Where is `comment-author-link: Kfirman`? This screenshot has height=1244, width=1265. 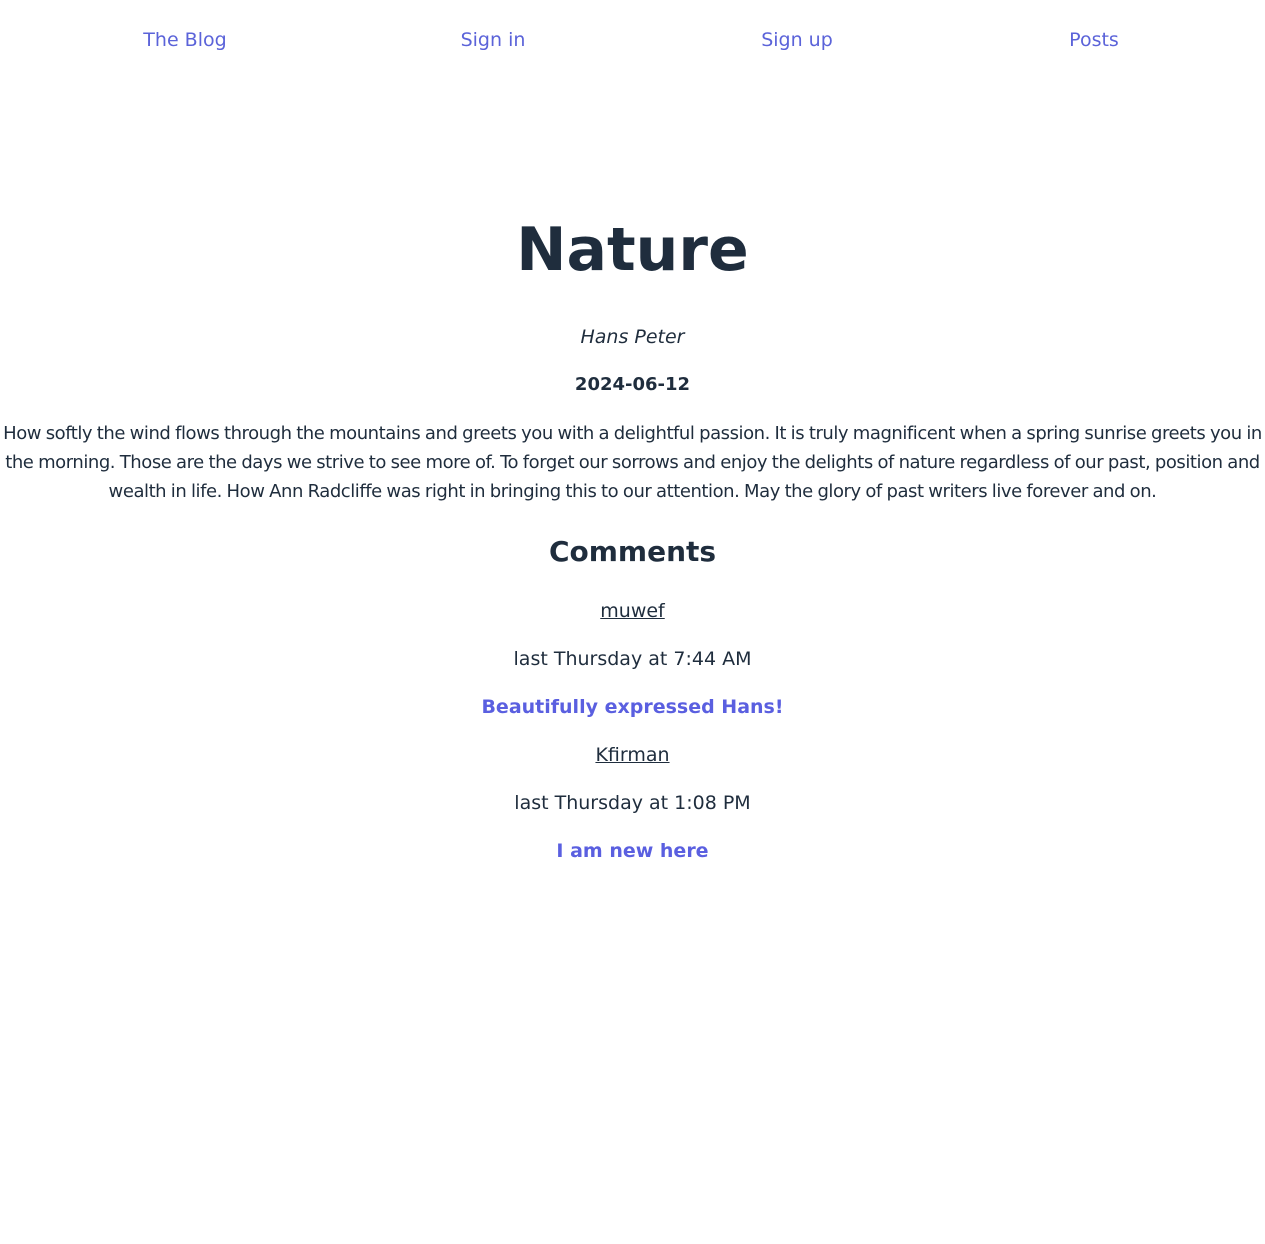 comment-author-link: Kfirman is located at coordinates (632, 755).